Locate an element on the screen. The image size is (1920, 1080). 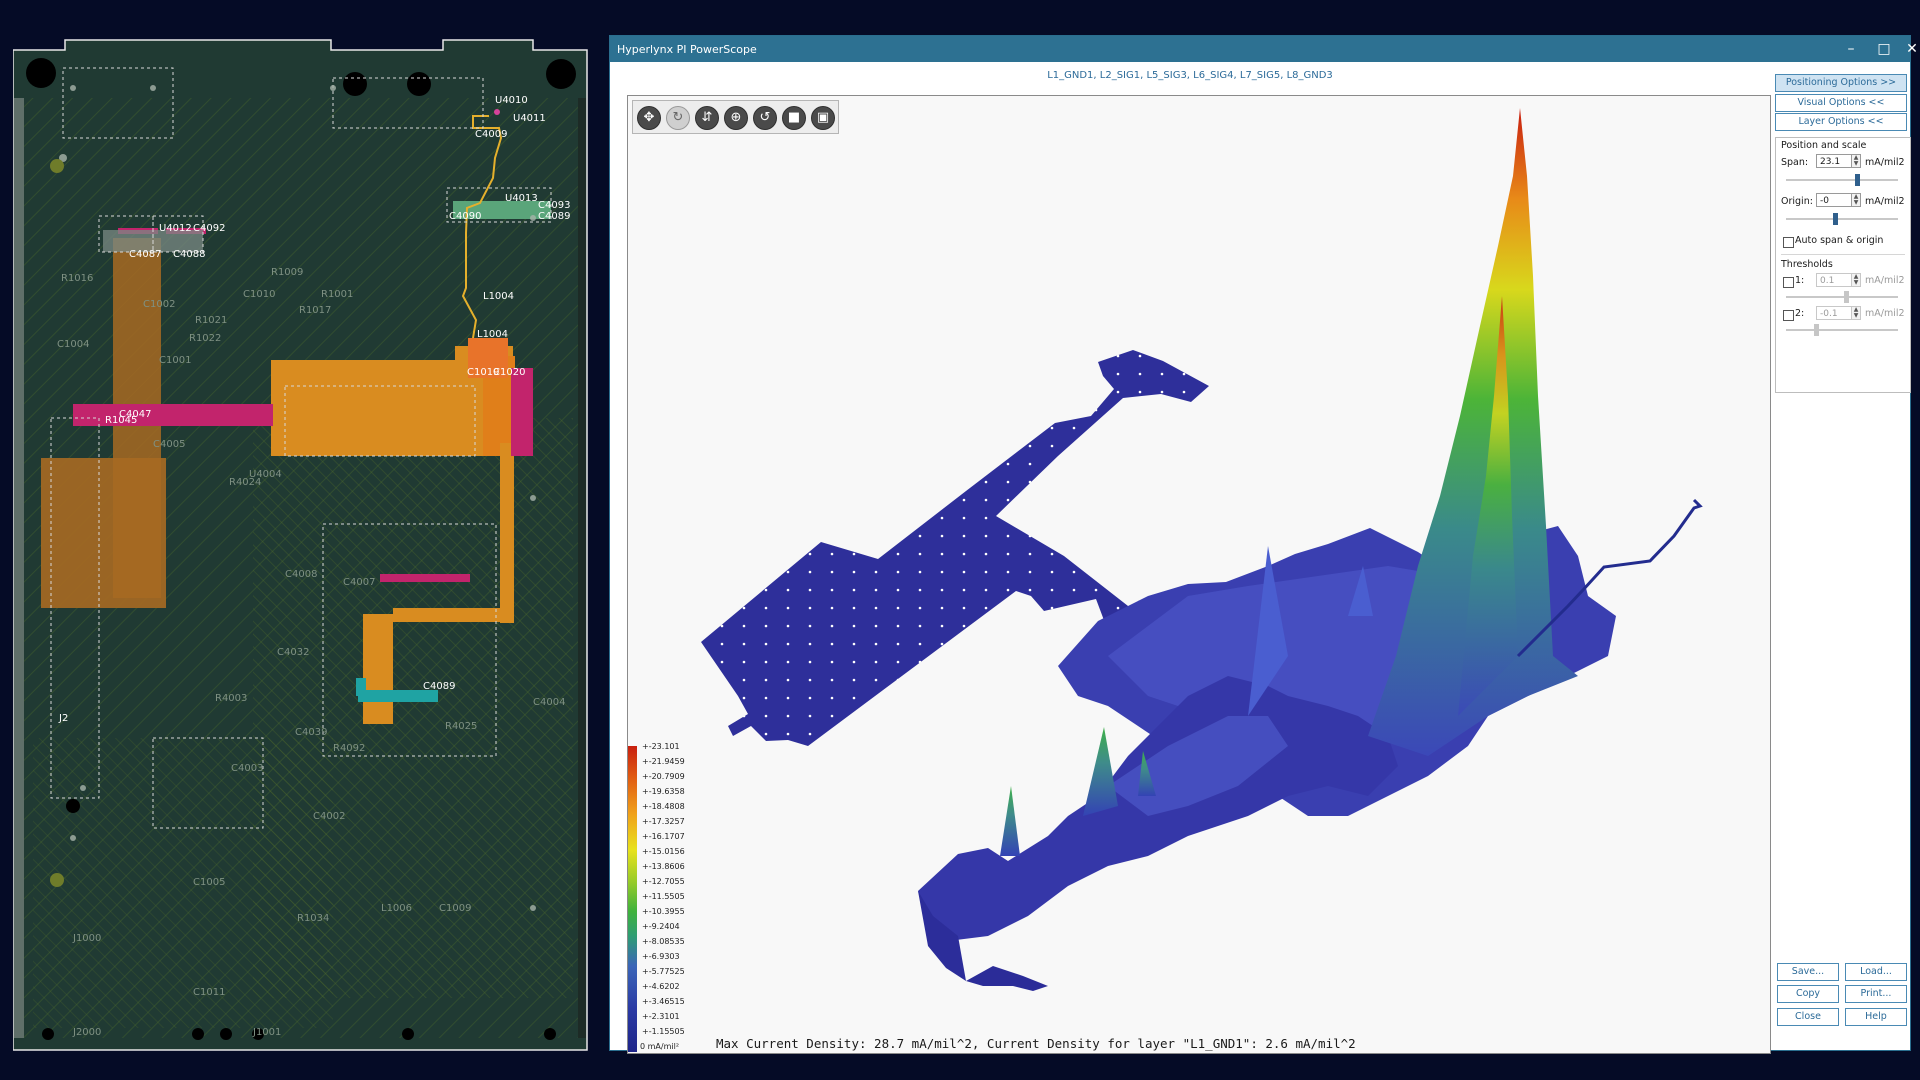
minimize-icon: – is located at coordinates (1851, 49).